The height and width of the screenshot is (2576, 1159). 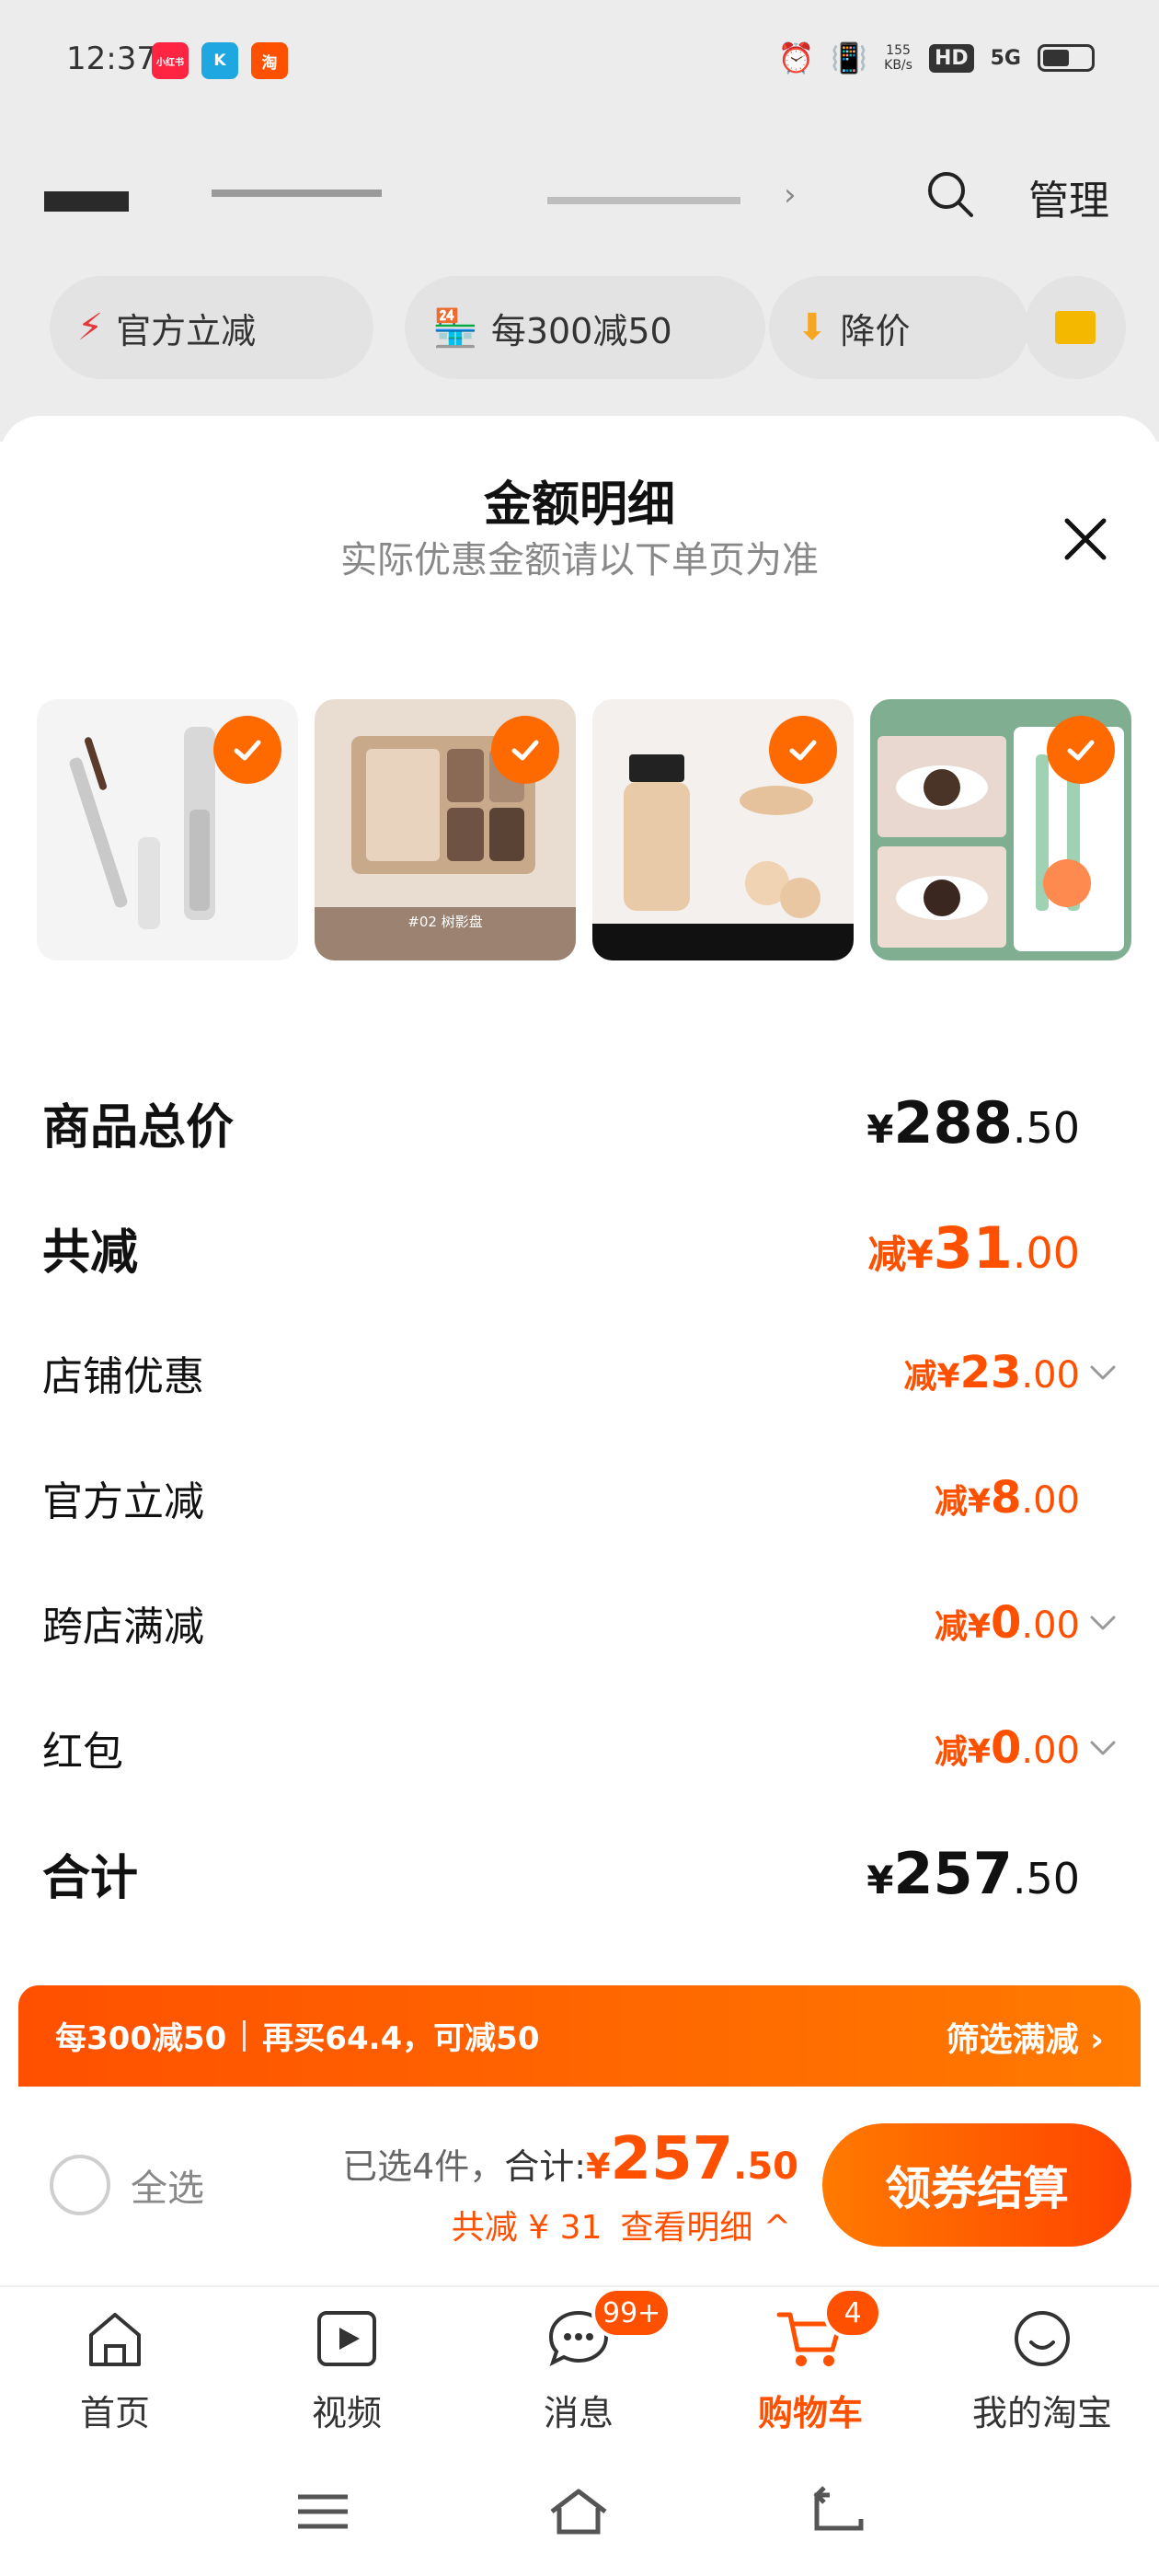 What do you see at coordinates (705, 2224) in the screenshot?
I see `view-details-link: 查看明细 ^` at bounding box center [705, 2224].